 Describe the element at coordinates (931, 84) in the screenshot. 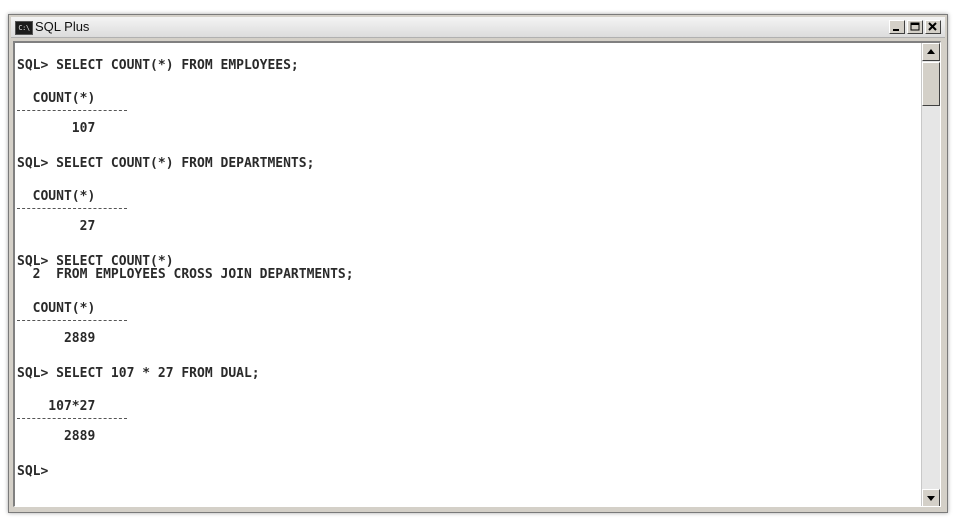

I see `scrollbar-thumb` at that location.